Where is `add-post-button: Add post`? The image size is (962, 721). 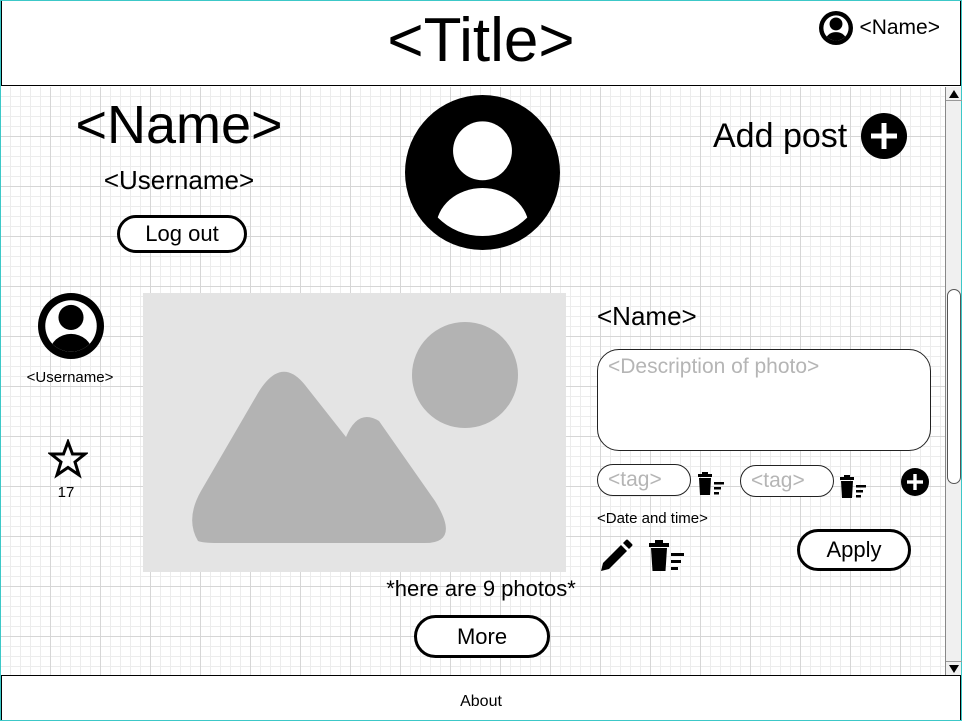
add-post-button: Add post is located at coordinates (810, 136).